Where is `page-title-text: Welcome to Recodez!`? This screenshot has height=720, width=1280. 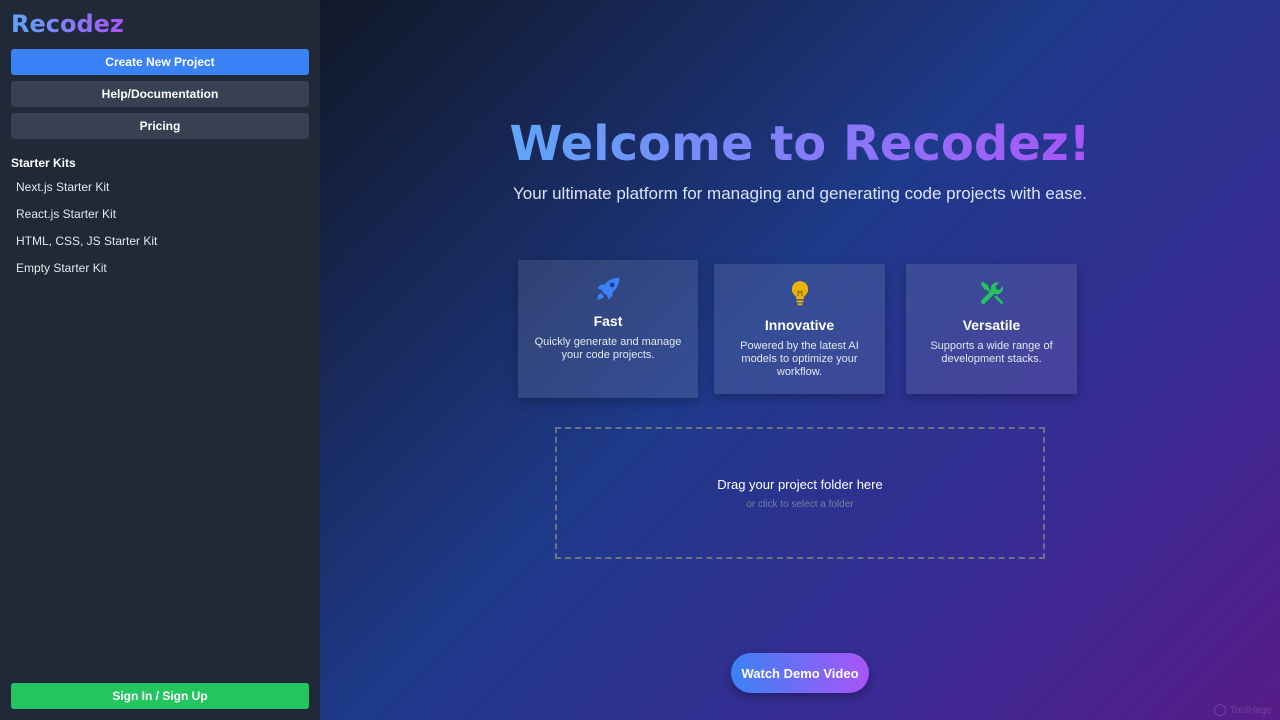
page-title-text: Welcome to Recodez! is located at coordinates (800, 144).